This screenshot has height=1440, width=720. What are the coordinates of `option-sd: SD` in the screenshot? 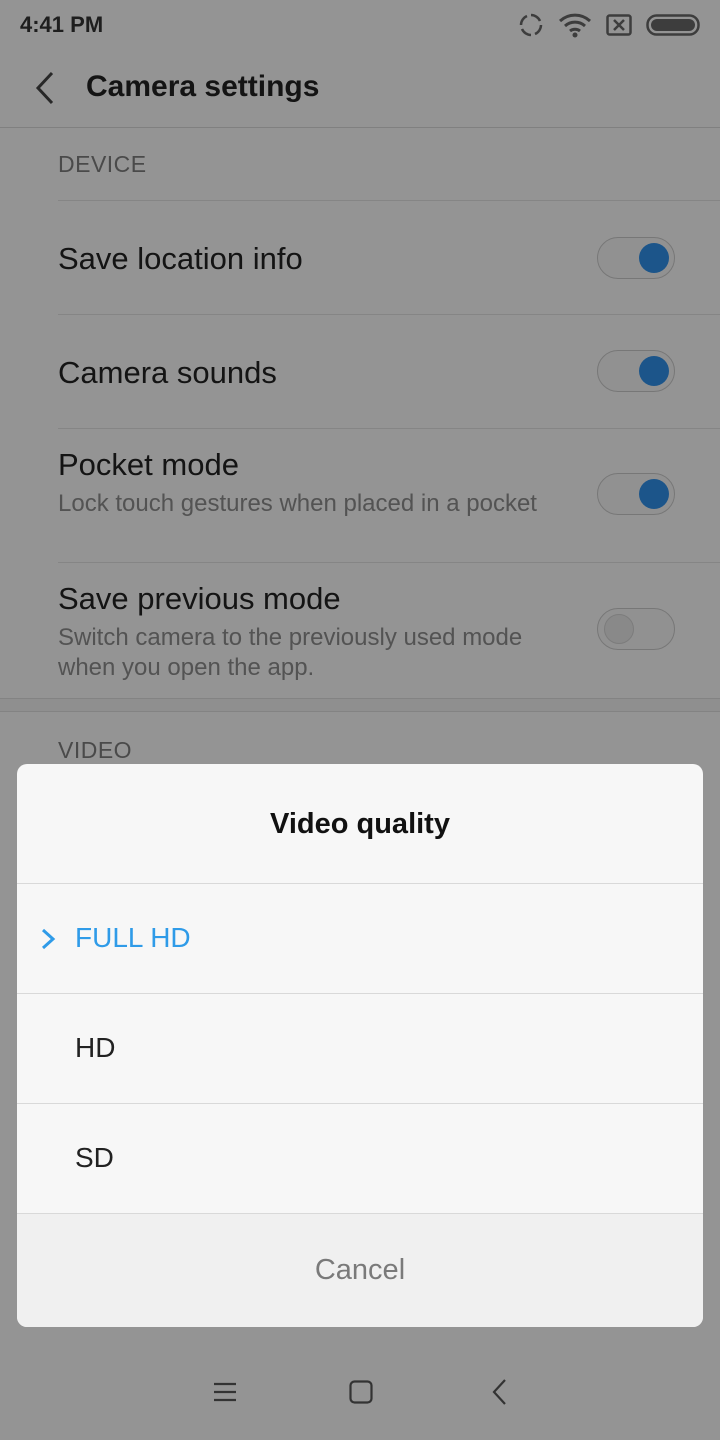 It's located at (360, 1159).